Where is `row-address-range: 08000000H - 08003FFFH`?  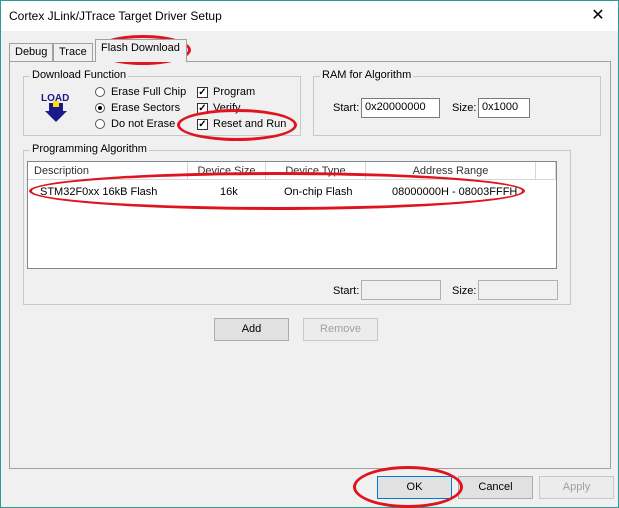
row-address-range: 08000000H - 08003FFFH is located at coordinates (455, 192).